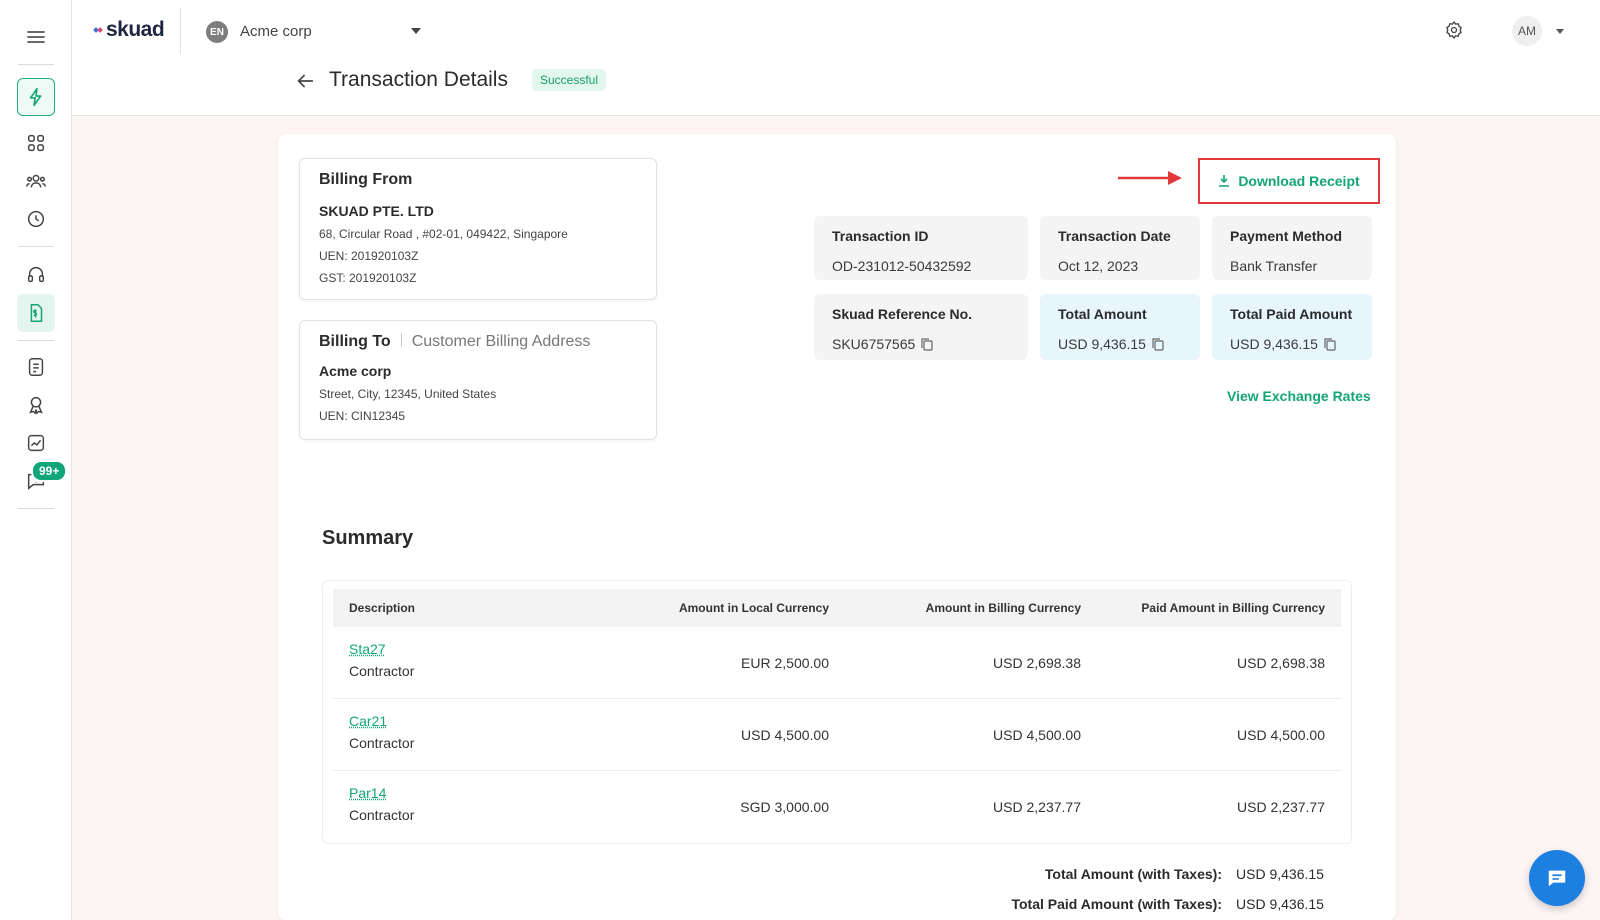  What do you see at coordinates (98, 30) in the screenshot?
I see `logo-mark-icon` at bounding box center [98, 30].